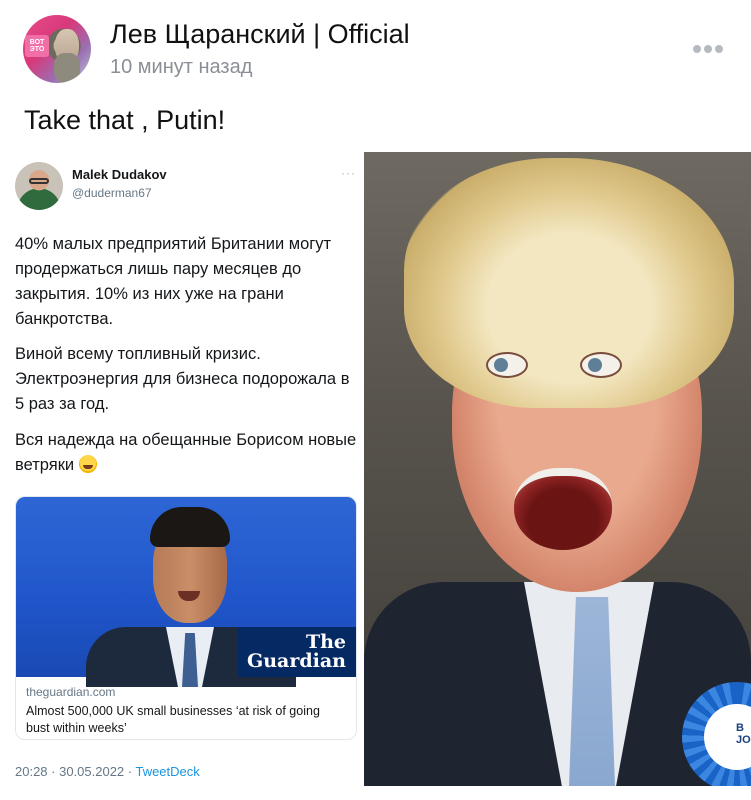 The width and height of the screenshot is (751, 800). I want to click on tweet-meta: 20:28 · 30.05.2022 · TweetDeck, so click(107, 771).